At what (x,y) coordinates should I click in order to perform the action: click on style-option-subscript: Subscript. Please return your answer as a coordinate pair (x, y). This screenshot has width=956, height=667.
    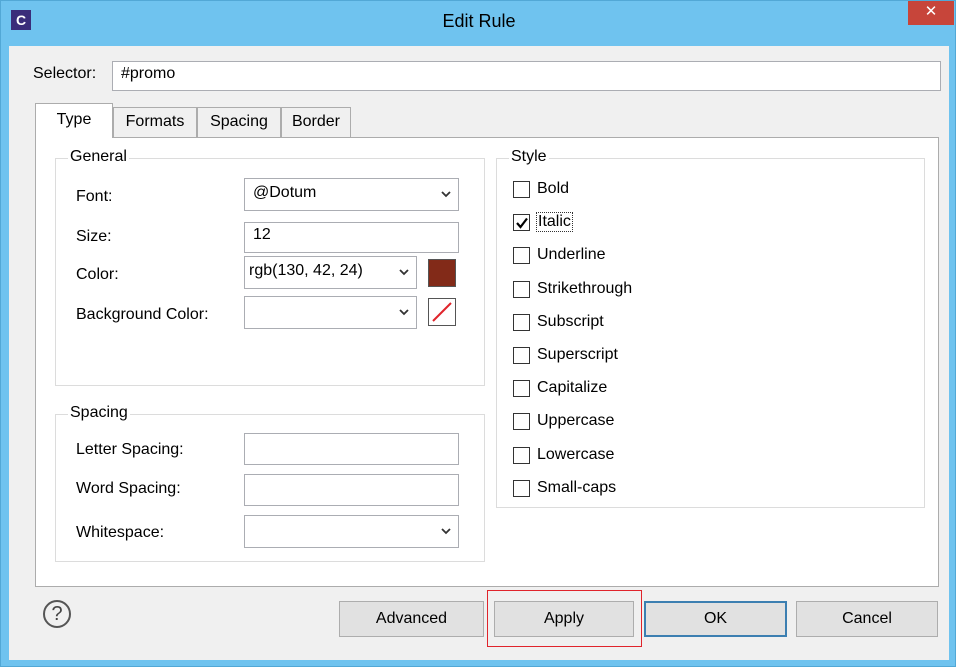
    Looking at the image, I should click on (663, 323).